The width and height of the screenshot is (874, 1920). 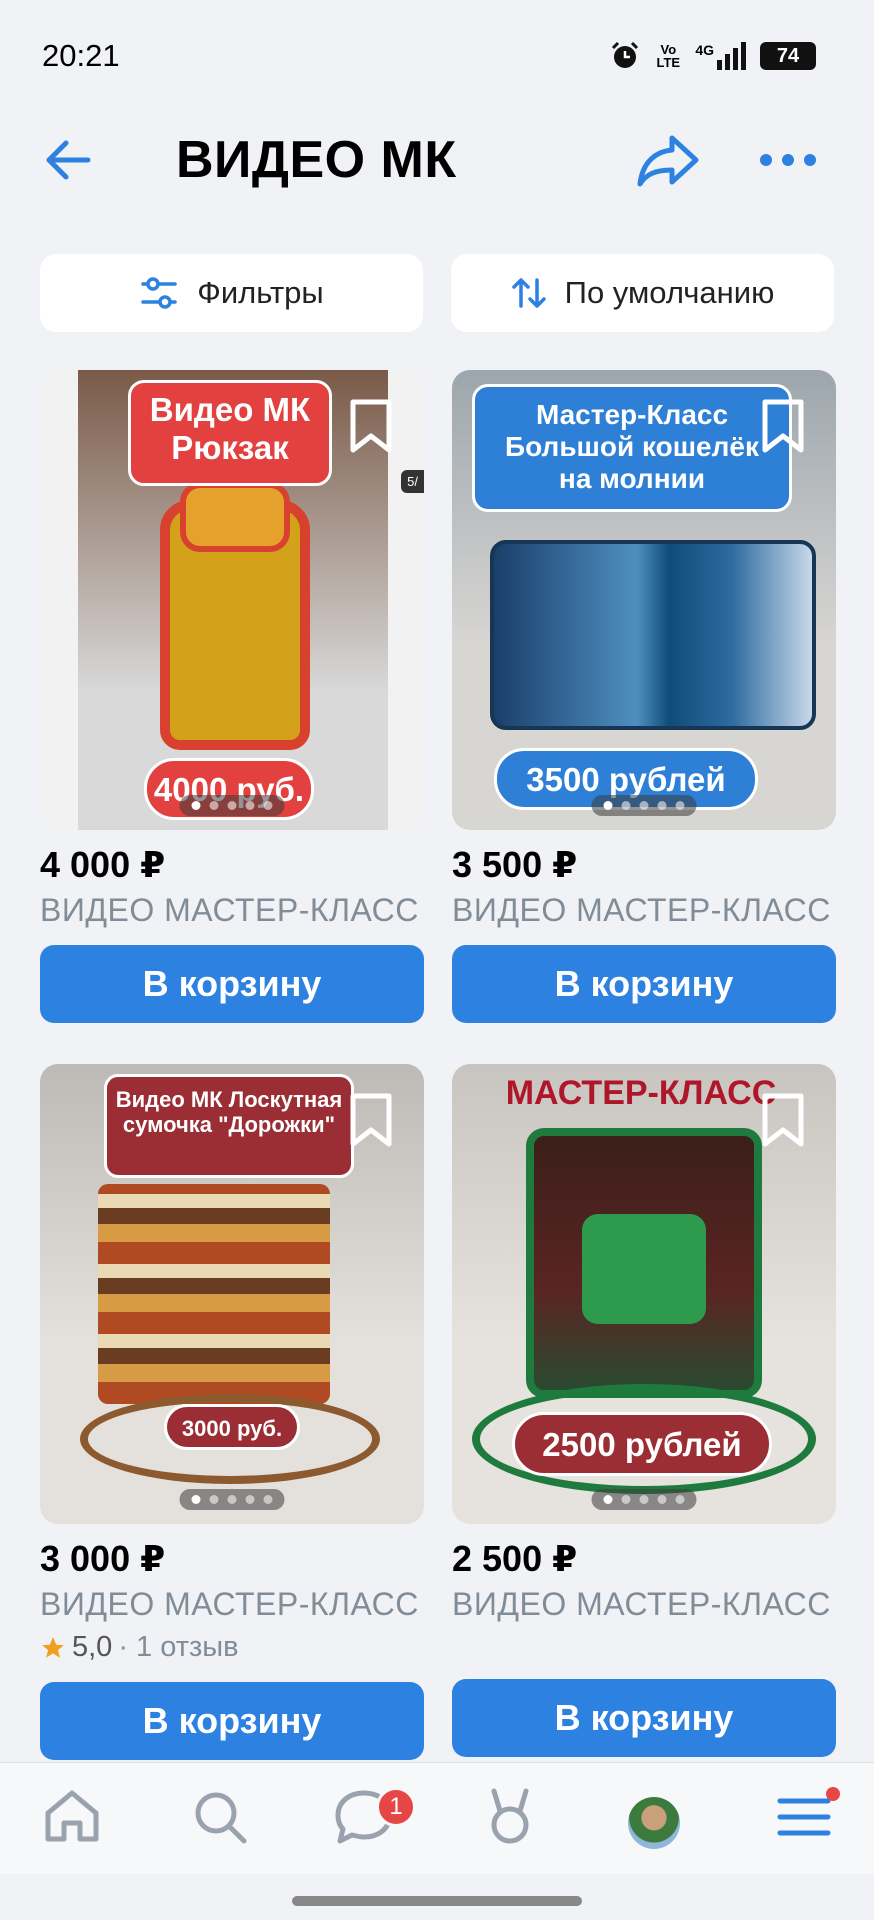 I want to click on page-header: ВИДЕО МК, so click(x=437, y=158).